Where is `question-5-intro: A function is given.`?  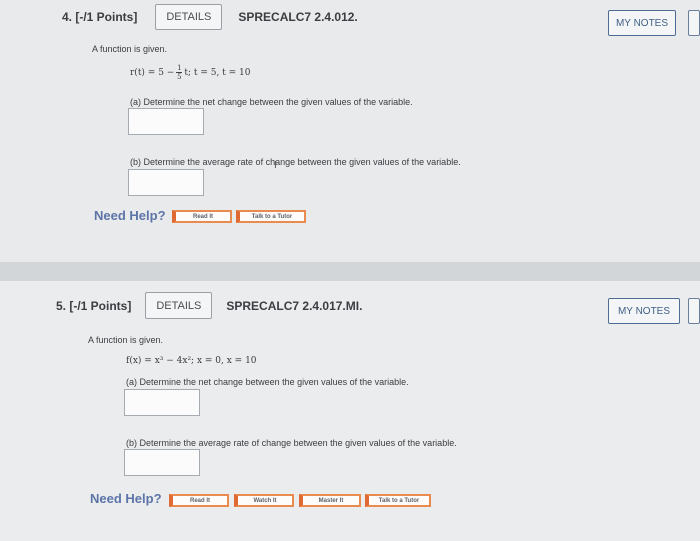 question-5-intro: A function is given. is located at coordinates (126, 340).